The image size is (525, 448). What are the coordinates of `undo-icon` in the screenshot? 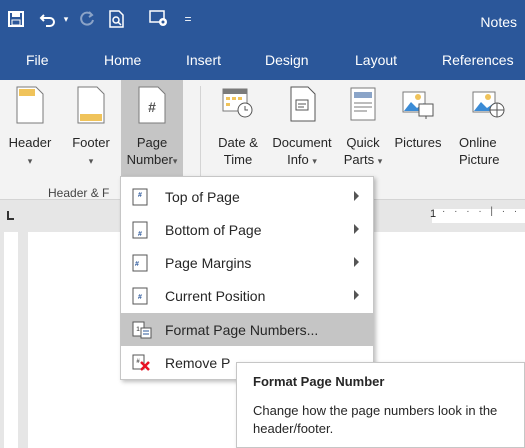 It's located at (48, 19).